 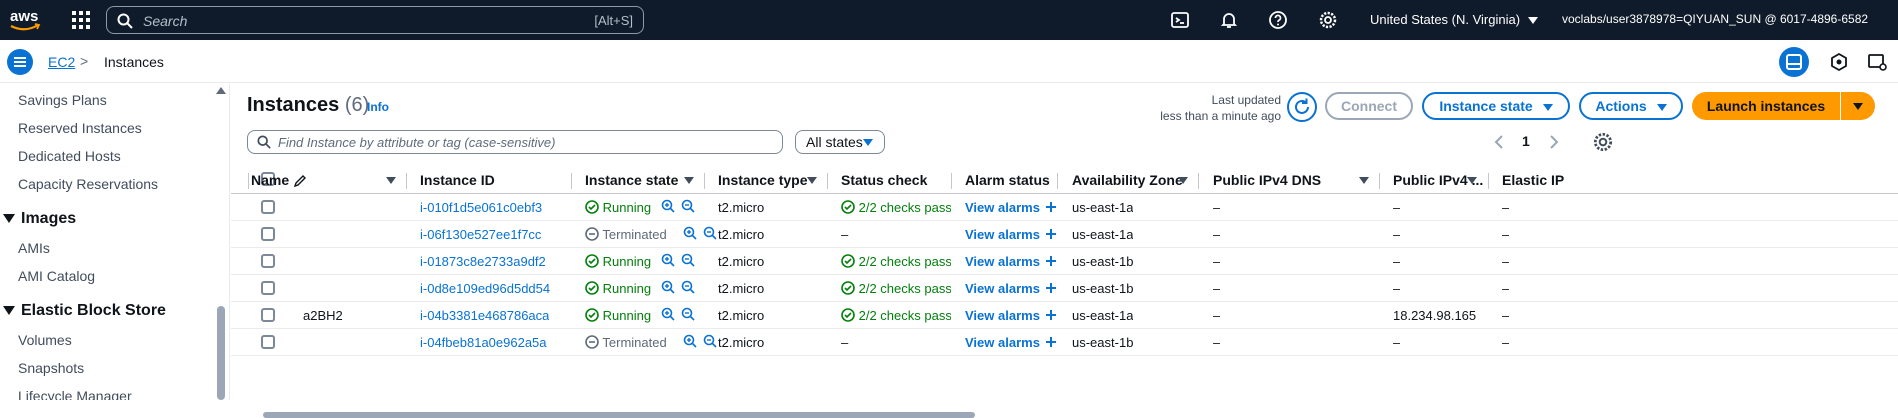 What do you see at coordinates (56, 276) in the screenshot?
I see `sidebar-item-ami-catalog: AMI Catalog` at bounding box center [56, 276].